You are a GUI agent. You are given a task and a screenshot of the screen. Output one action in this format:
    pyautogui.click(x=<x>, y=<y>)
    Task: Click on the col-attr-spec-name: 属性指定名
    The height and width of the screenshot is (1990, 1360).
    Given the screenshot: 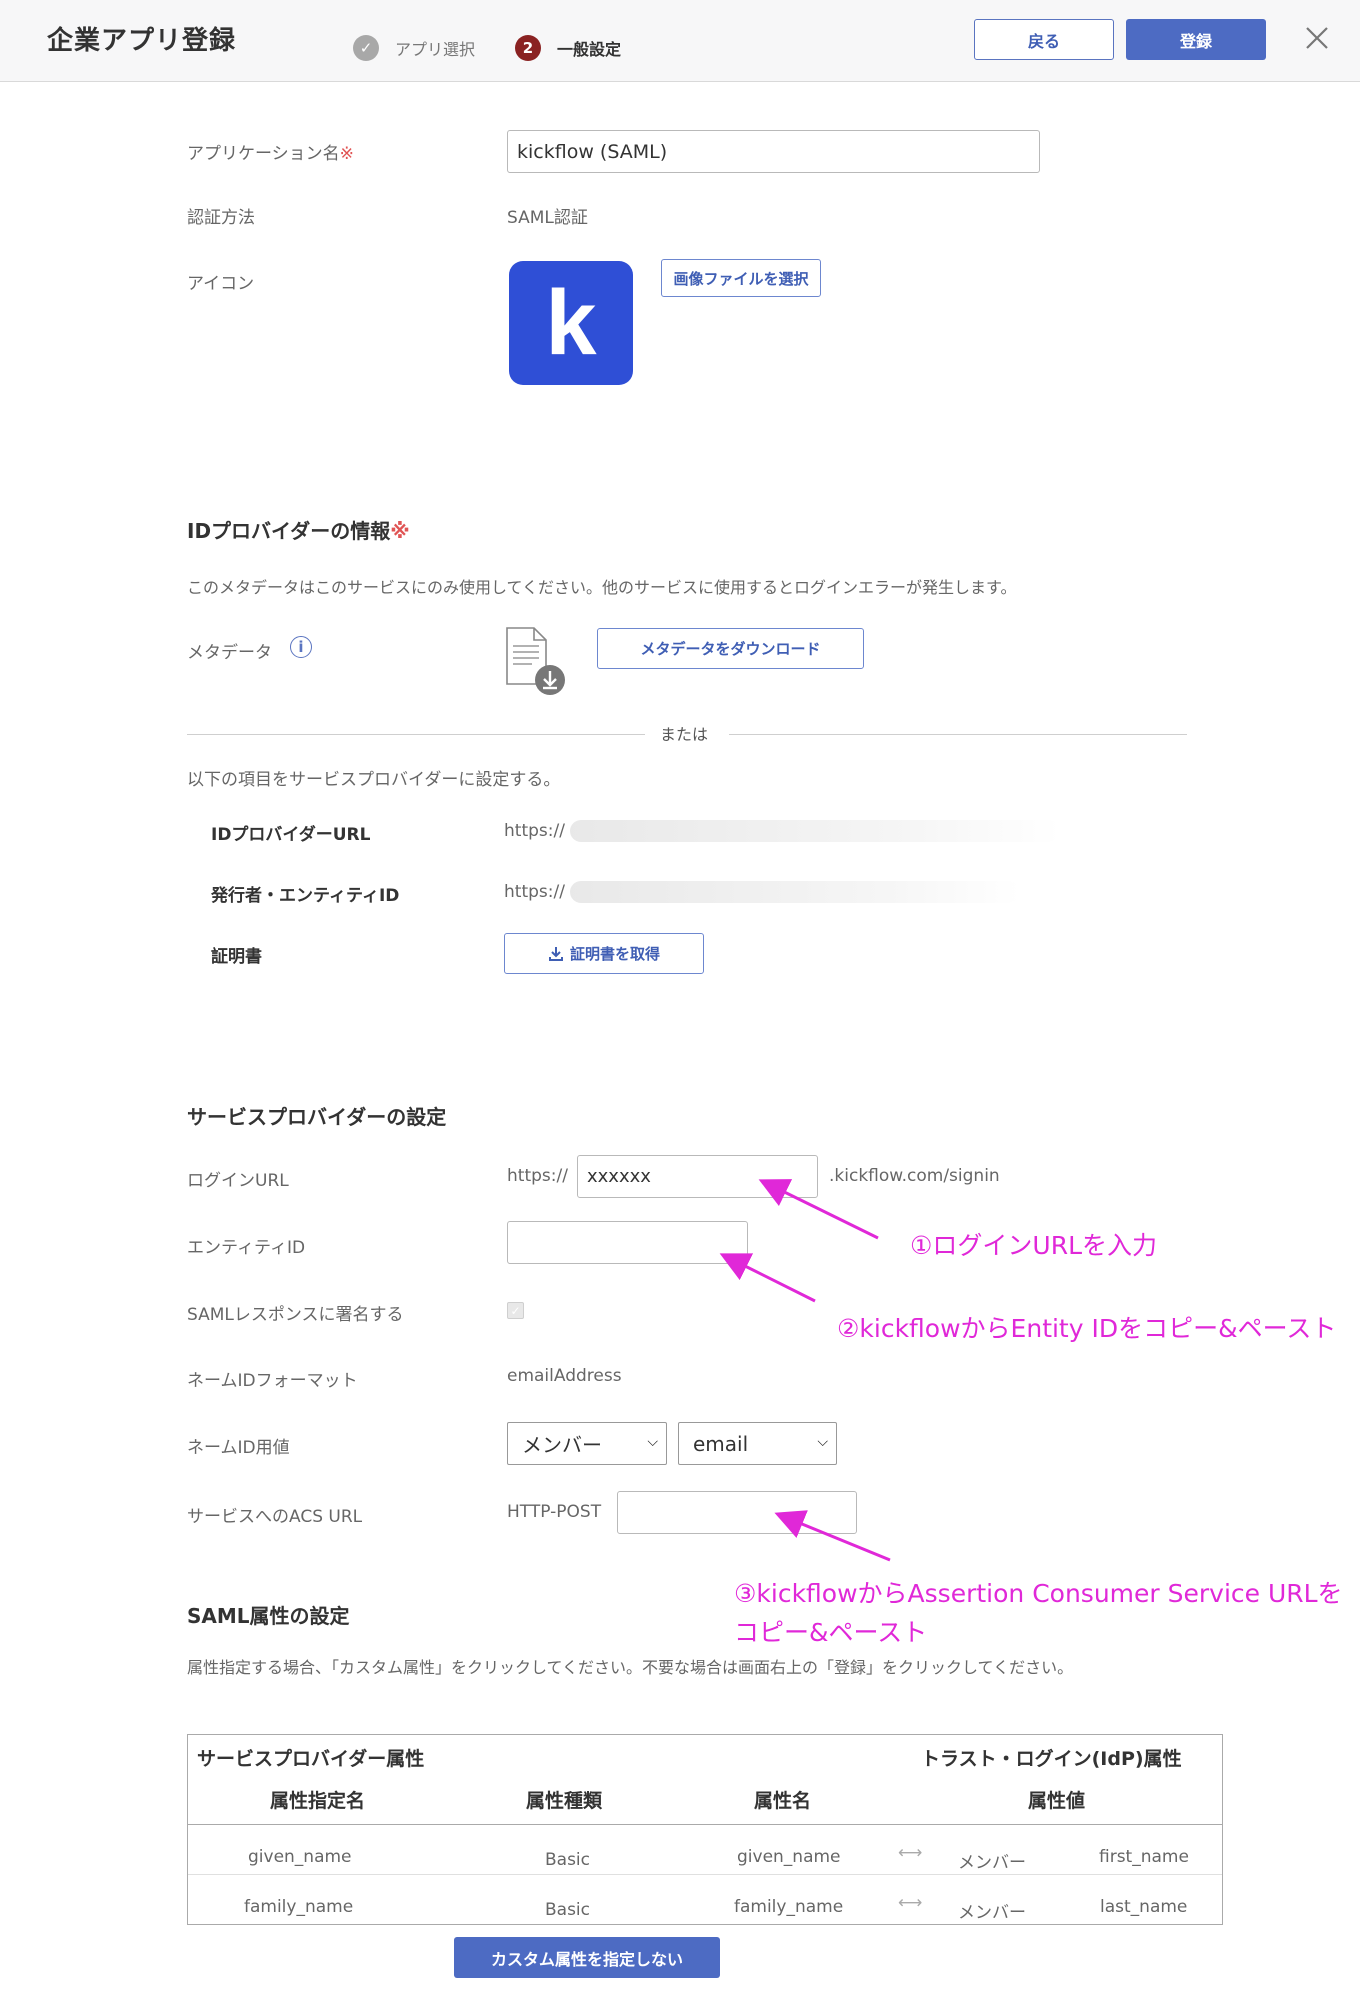 What is the action you would take?
    pyautogui.click(x=318, y=1801)
    